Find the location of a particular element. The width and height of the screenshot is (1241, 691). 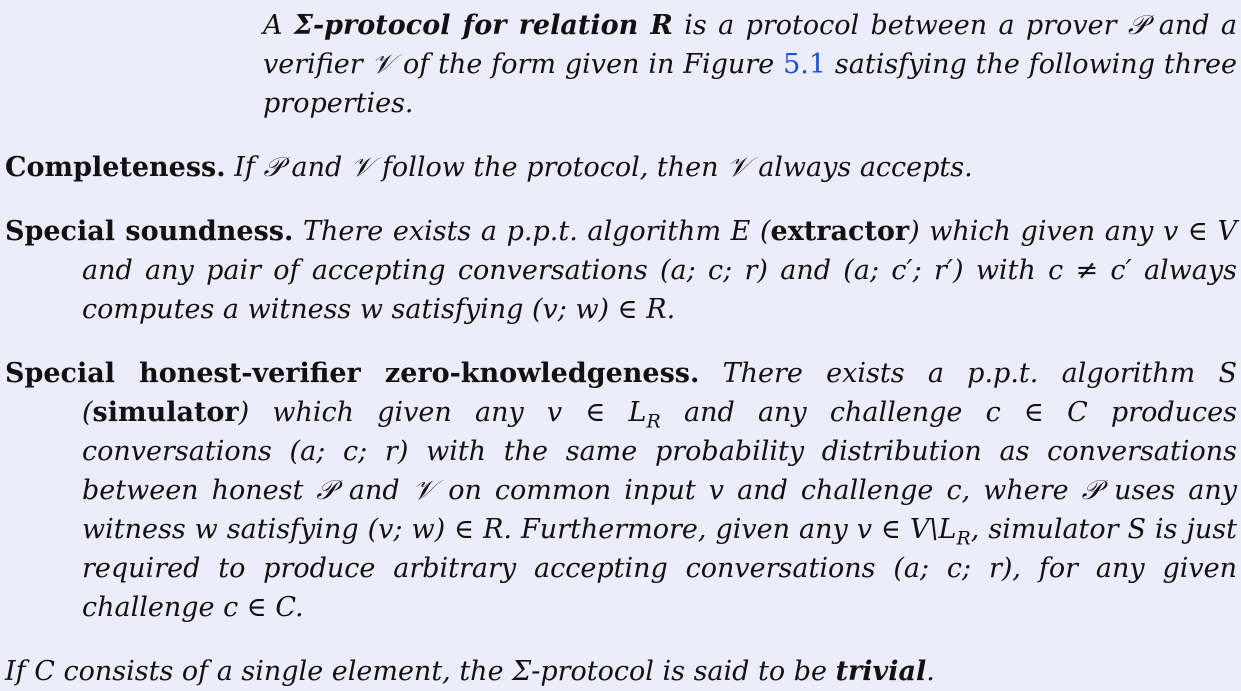

prover-symbol: 𝒫 is located at coordinates (1137, 25).